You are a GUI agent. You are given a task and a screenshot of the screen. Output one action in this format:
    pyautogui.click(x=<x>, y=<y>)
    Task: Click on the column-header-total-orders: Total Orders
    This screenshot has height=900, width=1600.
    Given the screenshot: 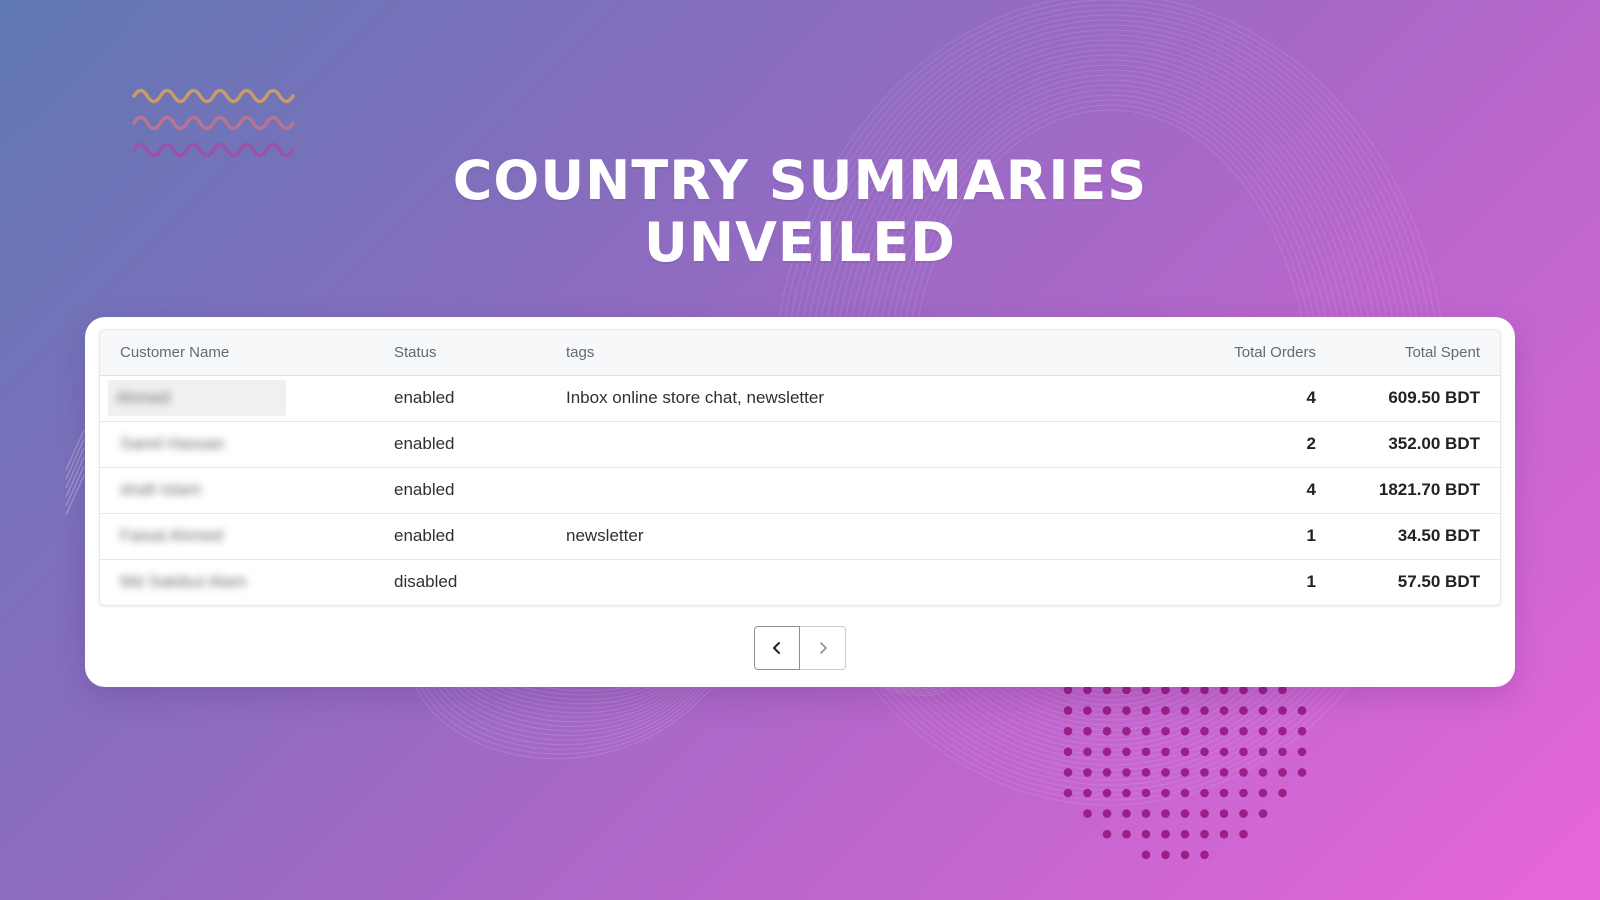 What is the action you would take?
    pyautogui.click(x=1211, y=353)
    